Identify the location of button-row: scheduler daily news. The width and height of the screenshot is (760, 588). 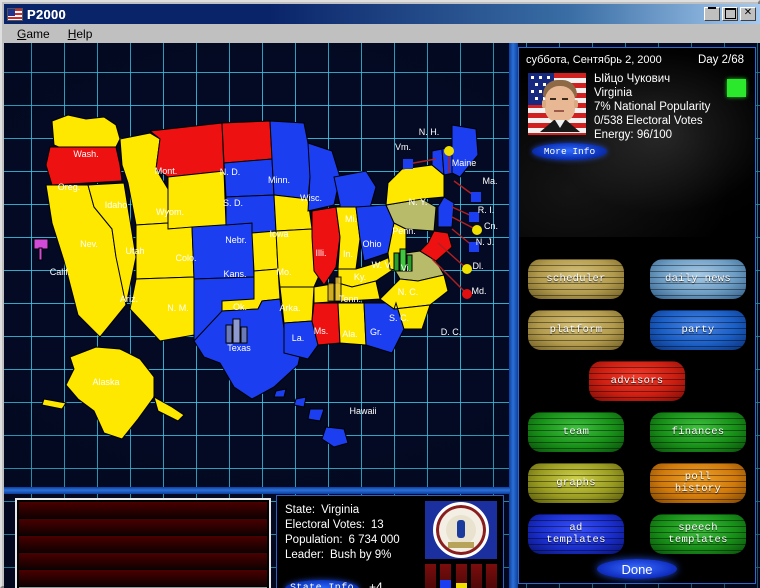
(637, 279).